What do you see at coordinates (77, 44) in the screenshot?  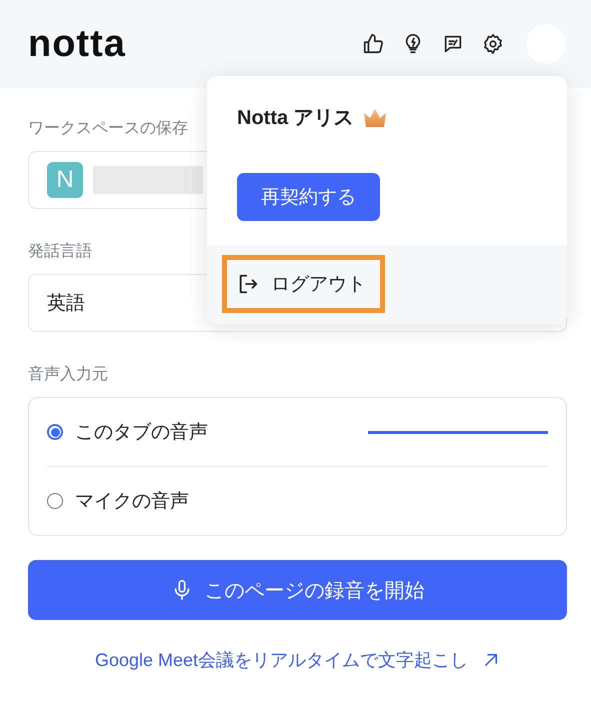 I see `logo: notta` at bounding box center [77, 44].